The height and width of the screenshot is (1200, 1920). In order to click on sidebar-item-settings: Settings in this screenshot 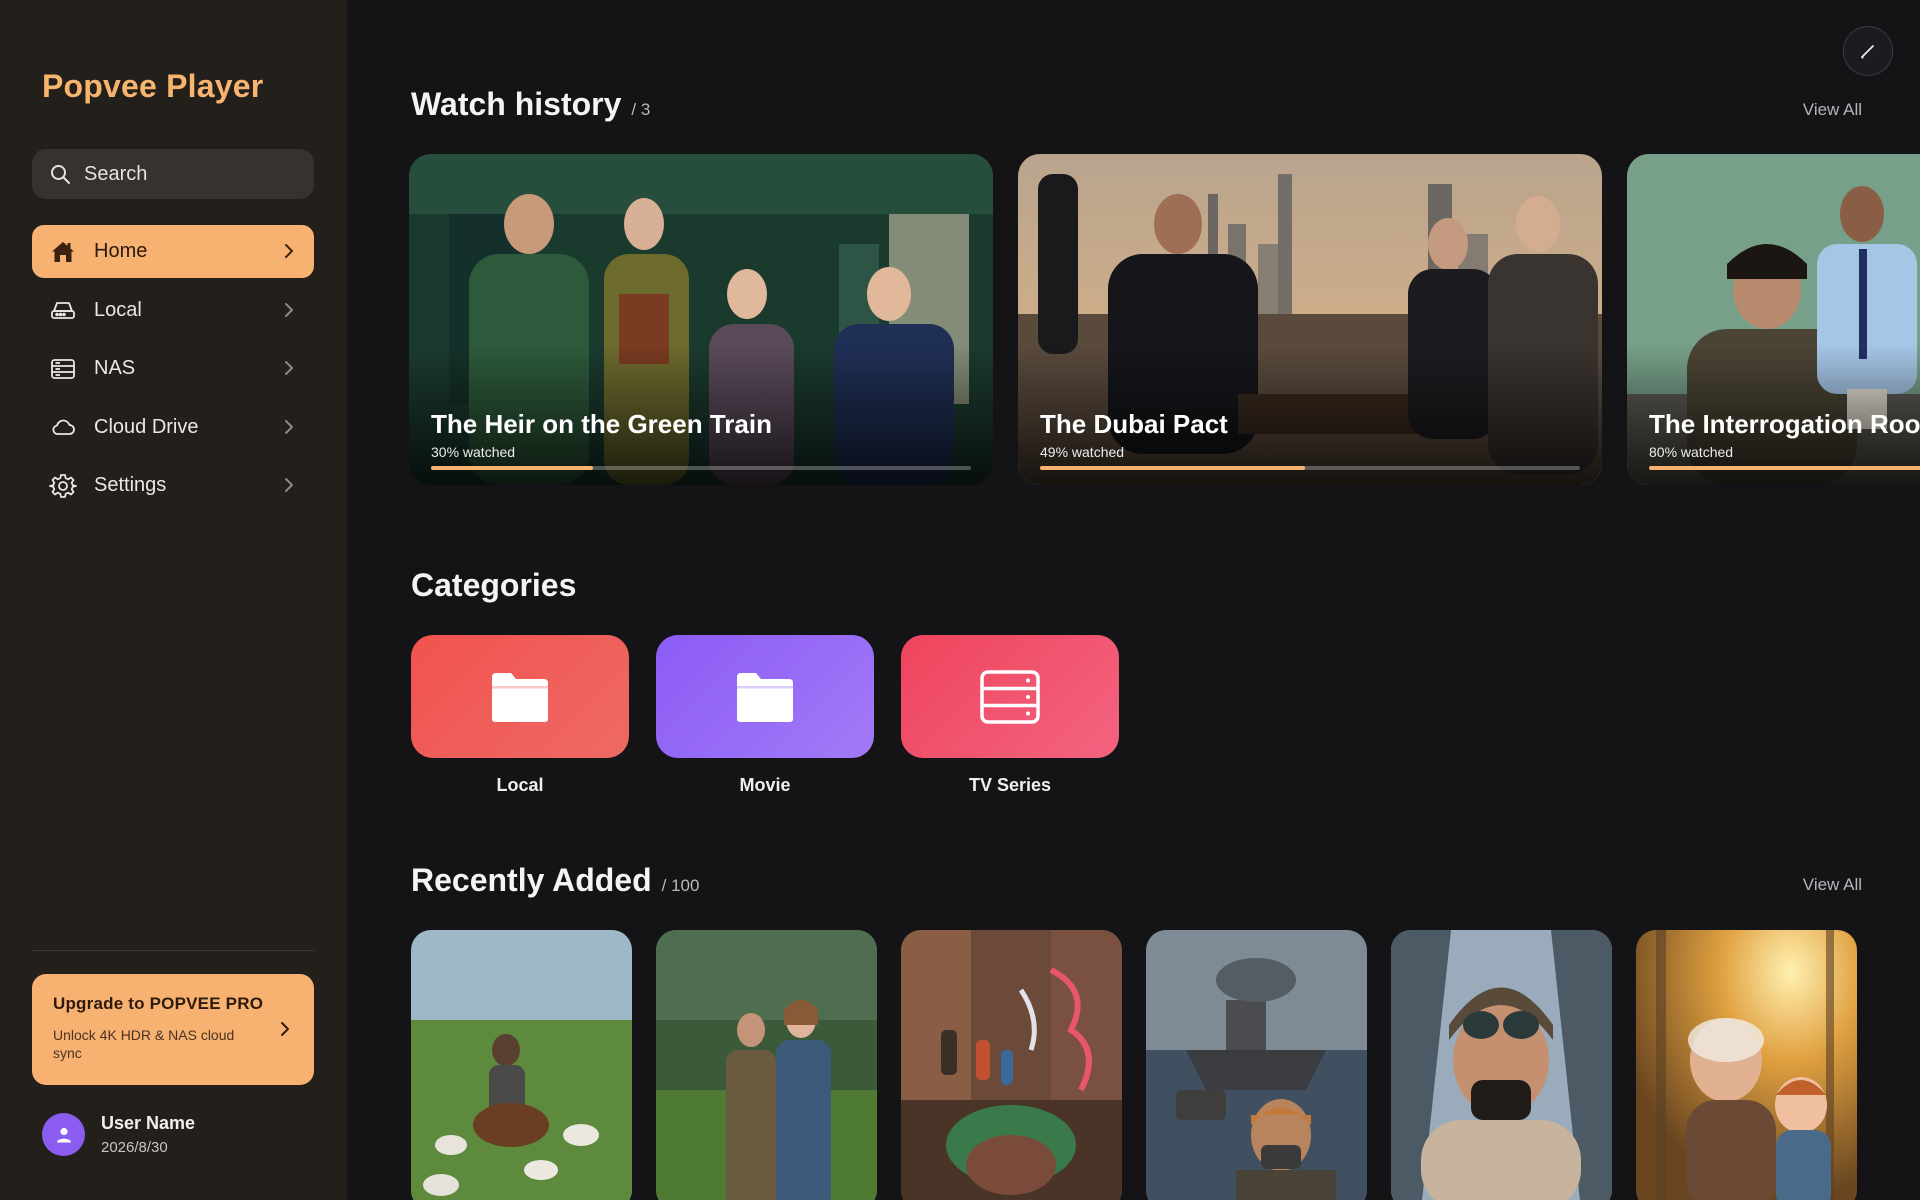, I will do `click(173, 485)`.